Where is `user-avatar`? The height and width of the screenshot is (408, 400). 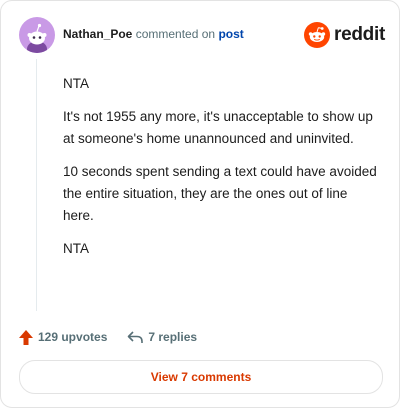 user-avatar is located at coordinates (37, 35).